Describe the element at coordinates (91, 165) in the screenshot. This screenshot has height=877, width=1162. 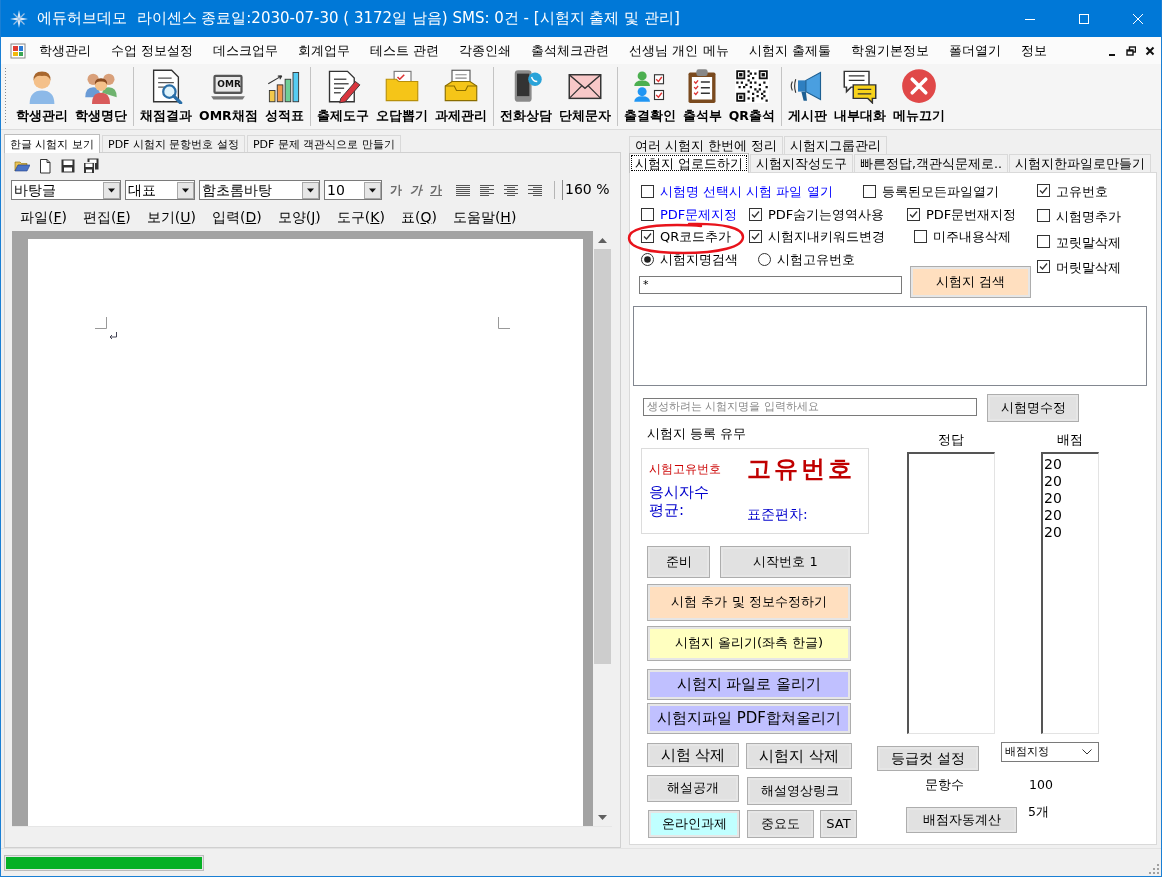
I see `save-all-icon` at that location.